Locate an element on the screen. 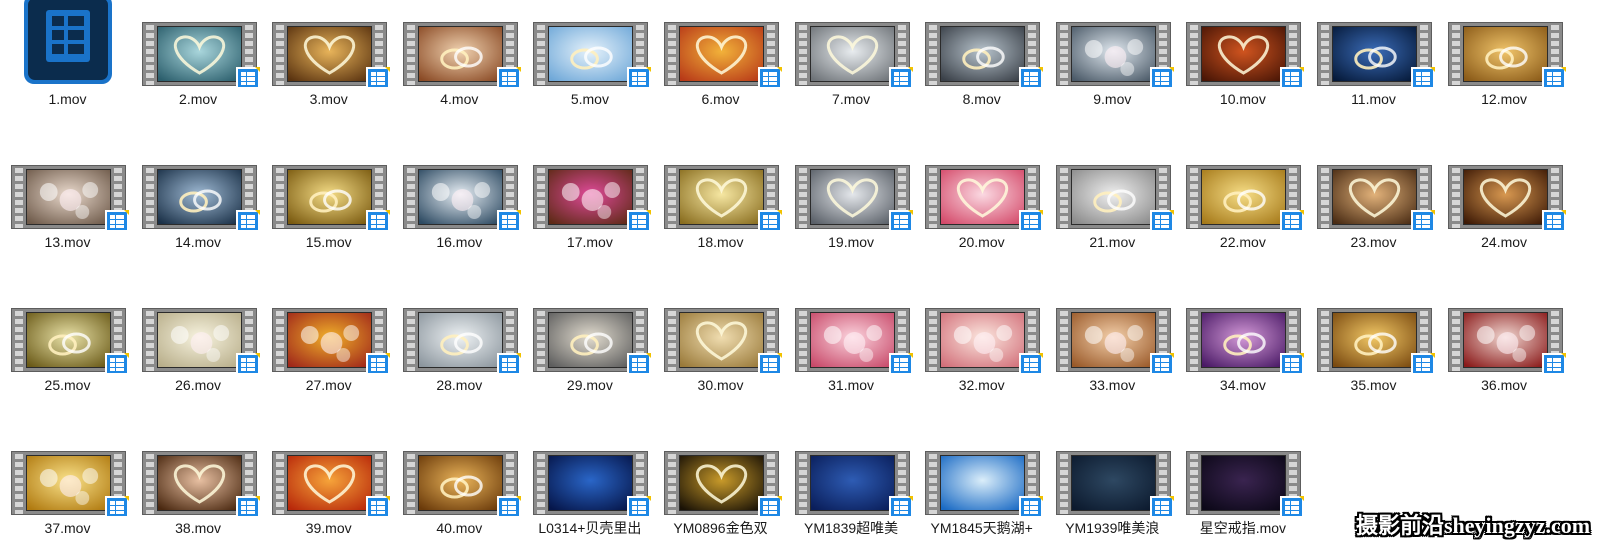 This screenshot has height=560, width=1620. file-item: 10.mov is located at coordinates (1242, 72).